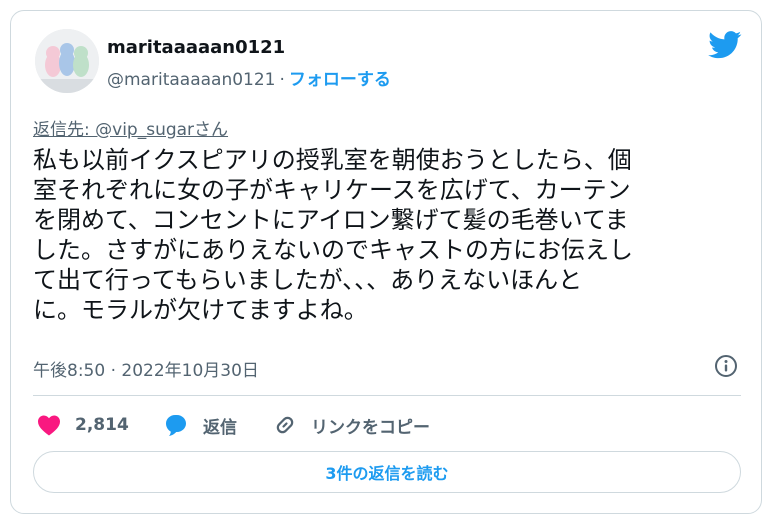 The width and height of the screenshot is (772, 524). What do you see at coordinates (67, 61) in the screenshot?
I see `avatar` at bounding box center [67, 61].